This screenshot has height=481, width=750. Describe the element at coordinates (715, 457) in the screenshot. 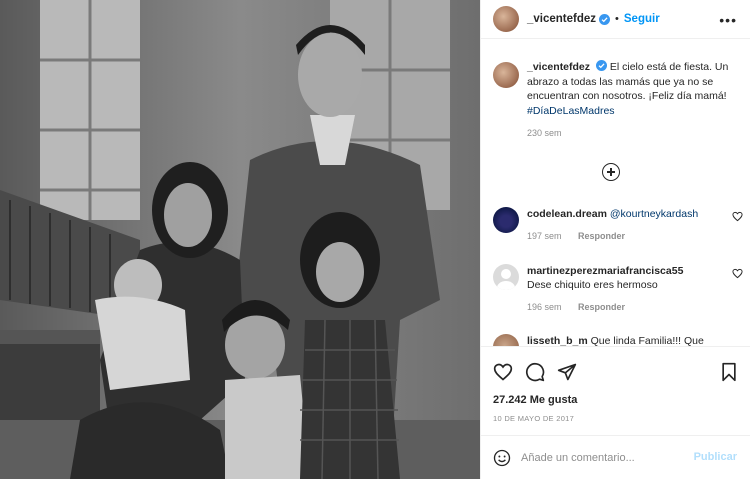

I see `publish-button: Publicar` at that location.